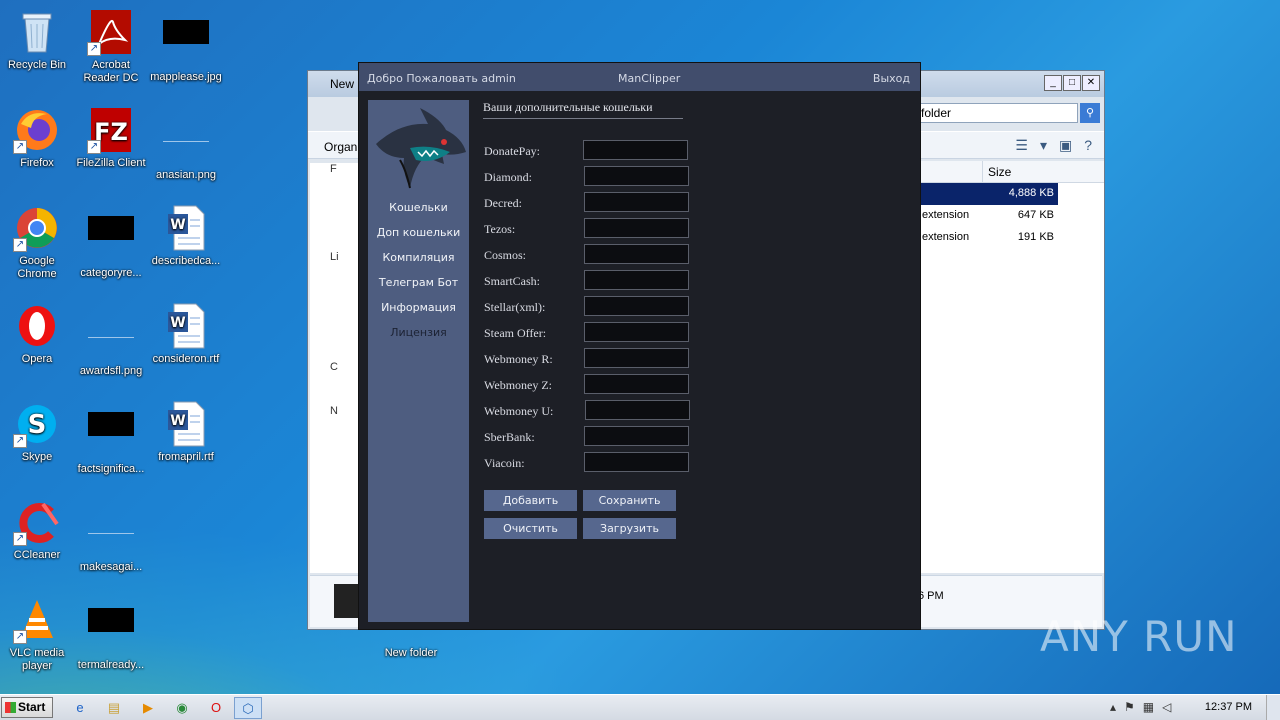 This screenshot has width=1280, height=720. I want to click on smartcash-input, so click(636, 280).